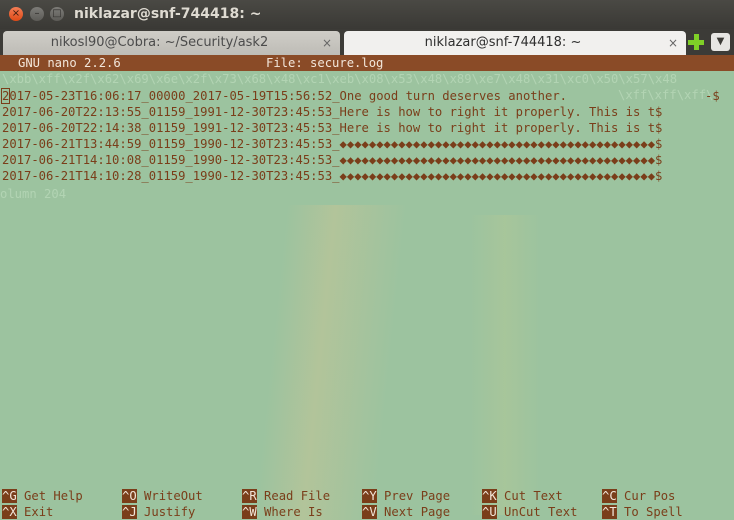 The image size is (734, 520). What do you see at coordinates (666, 95) in the screenshot?
I see `ghost-text: \xff\xff\xff\` at bounding box center [666, 95].